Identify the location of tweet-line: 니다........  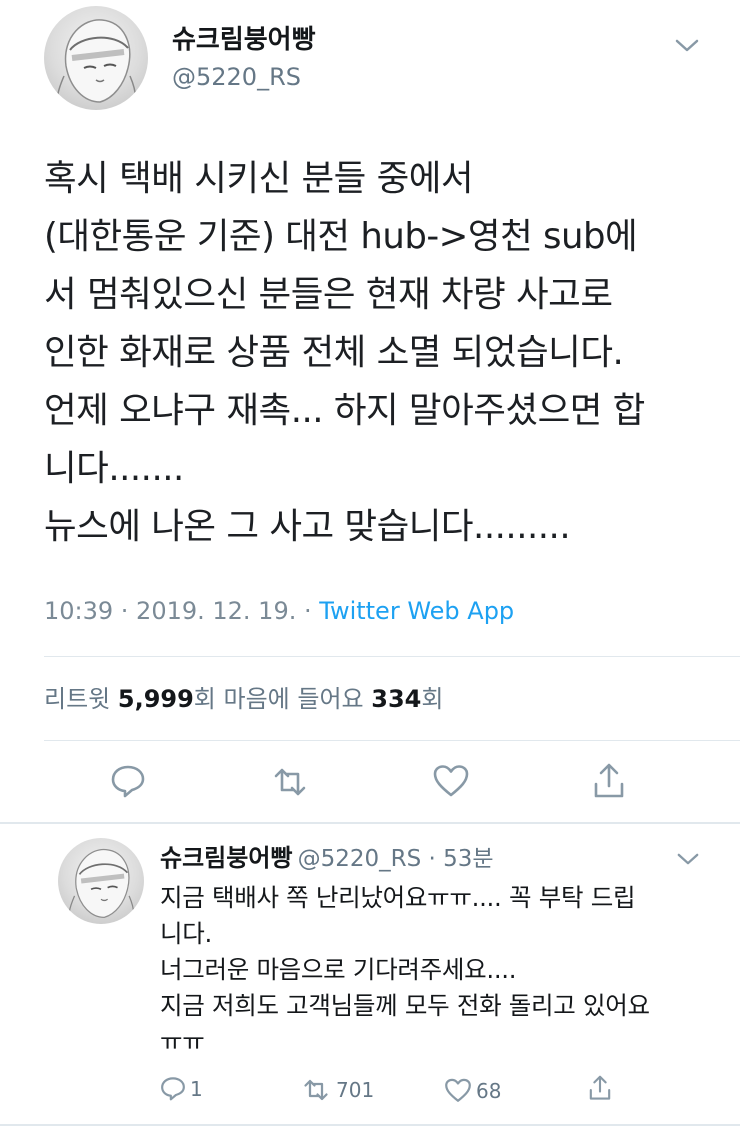
(114, 468).